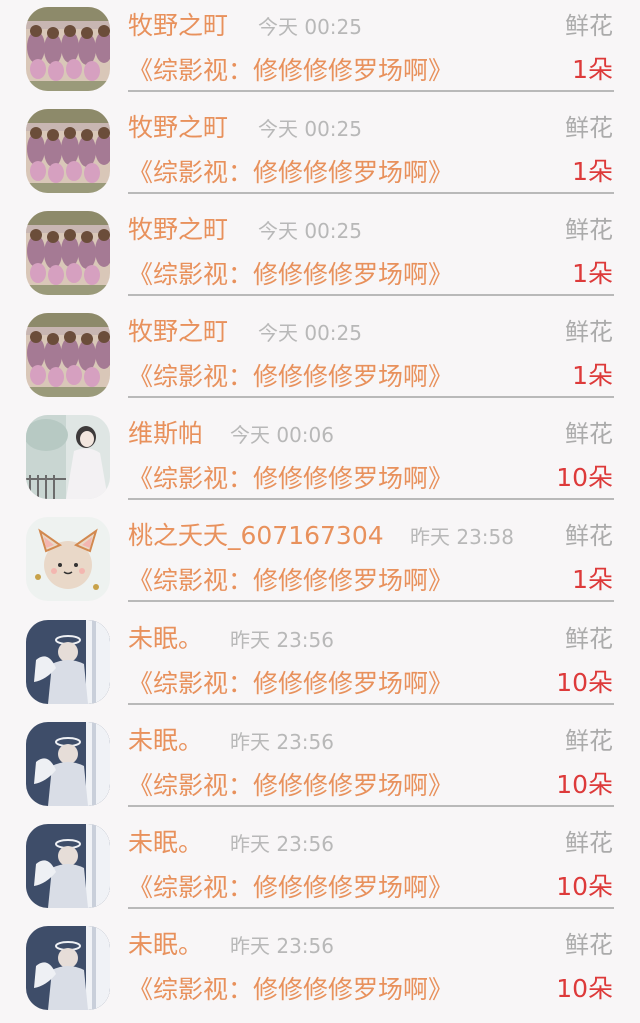 Image resolution: width=640 pixels, height=1023 pixels. Describe the element at coordinates (320, 459) in the screenshot. I see `list-item: 维斯帕 今天 00:06 鲜花 《综影视：修修修修罗场啊》 10朵` at that location.